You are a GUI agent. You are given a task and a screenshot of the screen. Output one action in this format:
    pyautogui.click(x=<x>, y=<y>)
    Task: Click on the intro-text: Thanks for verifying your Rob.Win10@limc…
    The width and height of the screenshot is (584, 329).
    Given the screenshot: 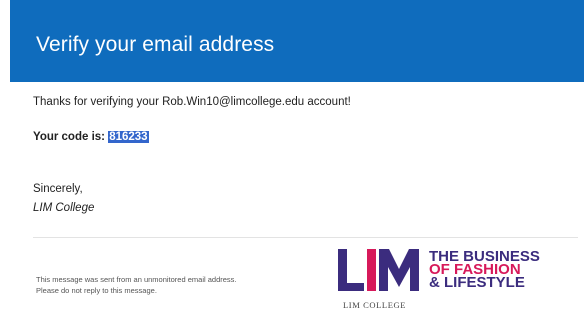 What is the action you would take?
    pyautogui.click(x=192, y=102)
    